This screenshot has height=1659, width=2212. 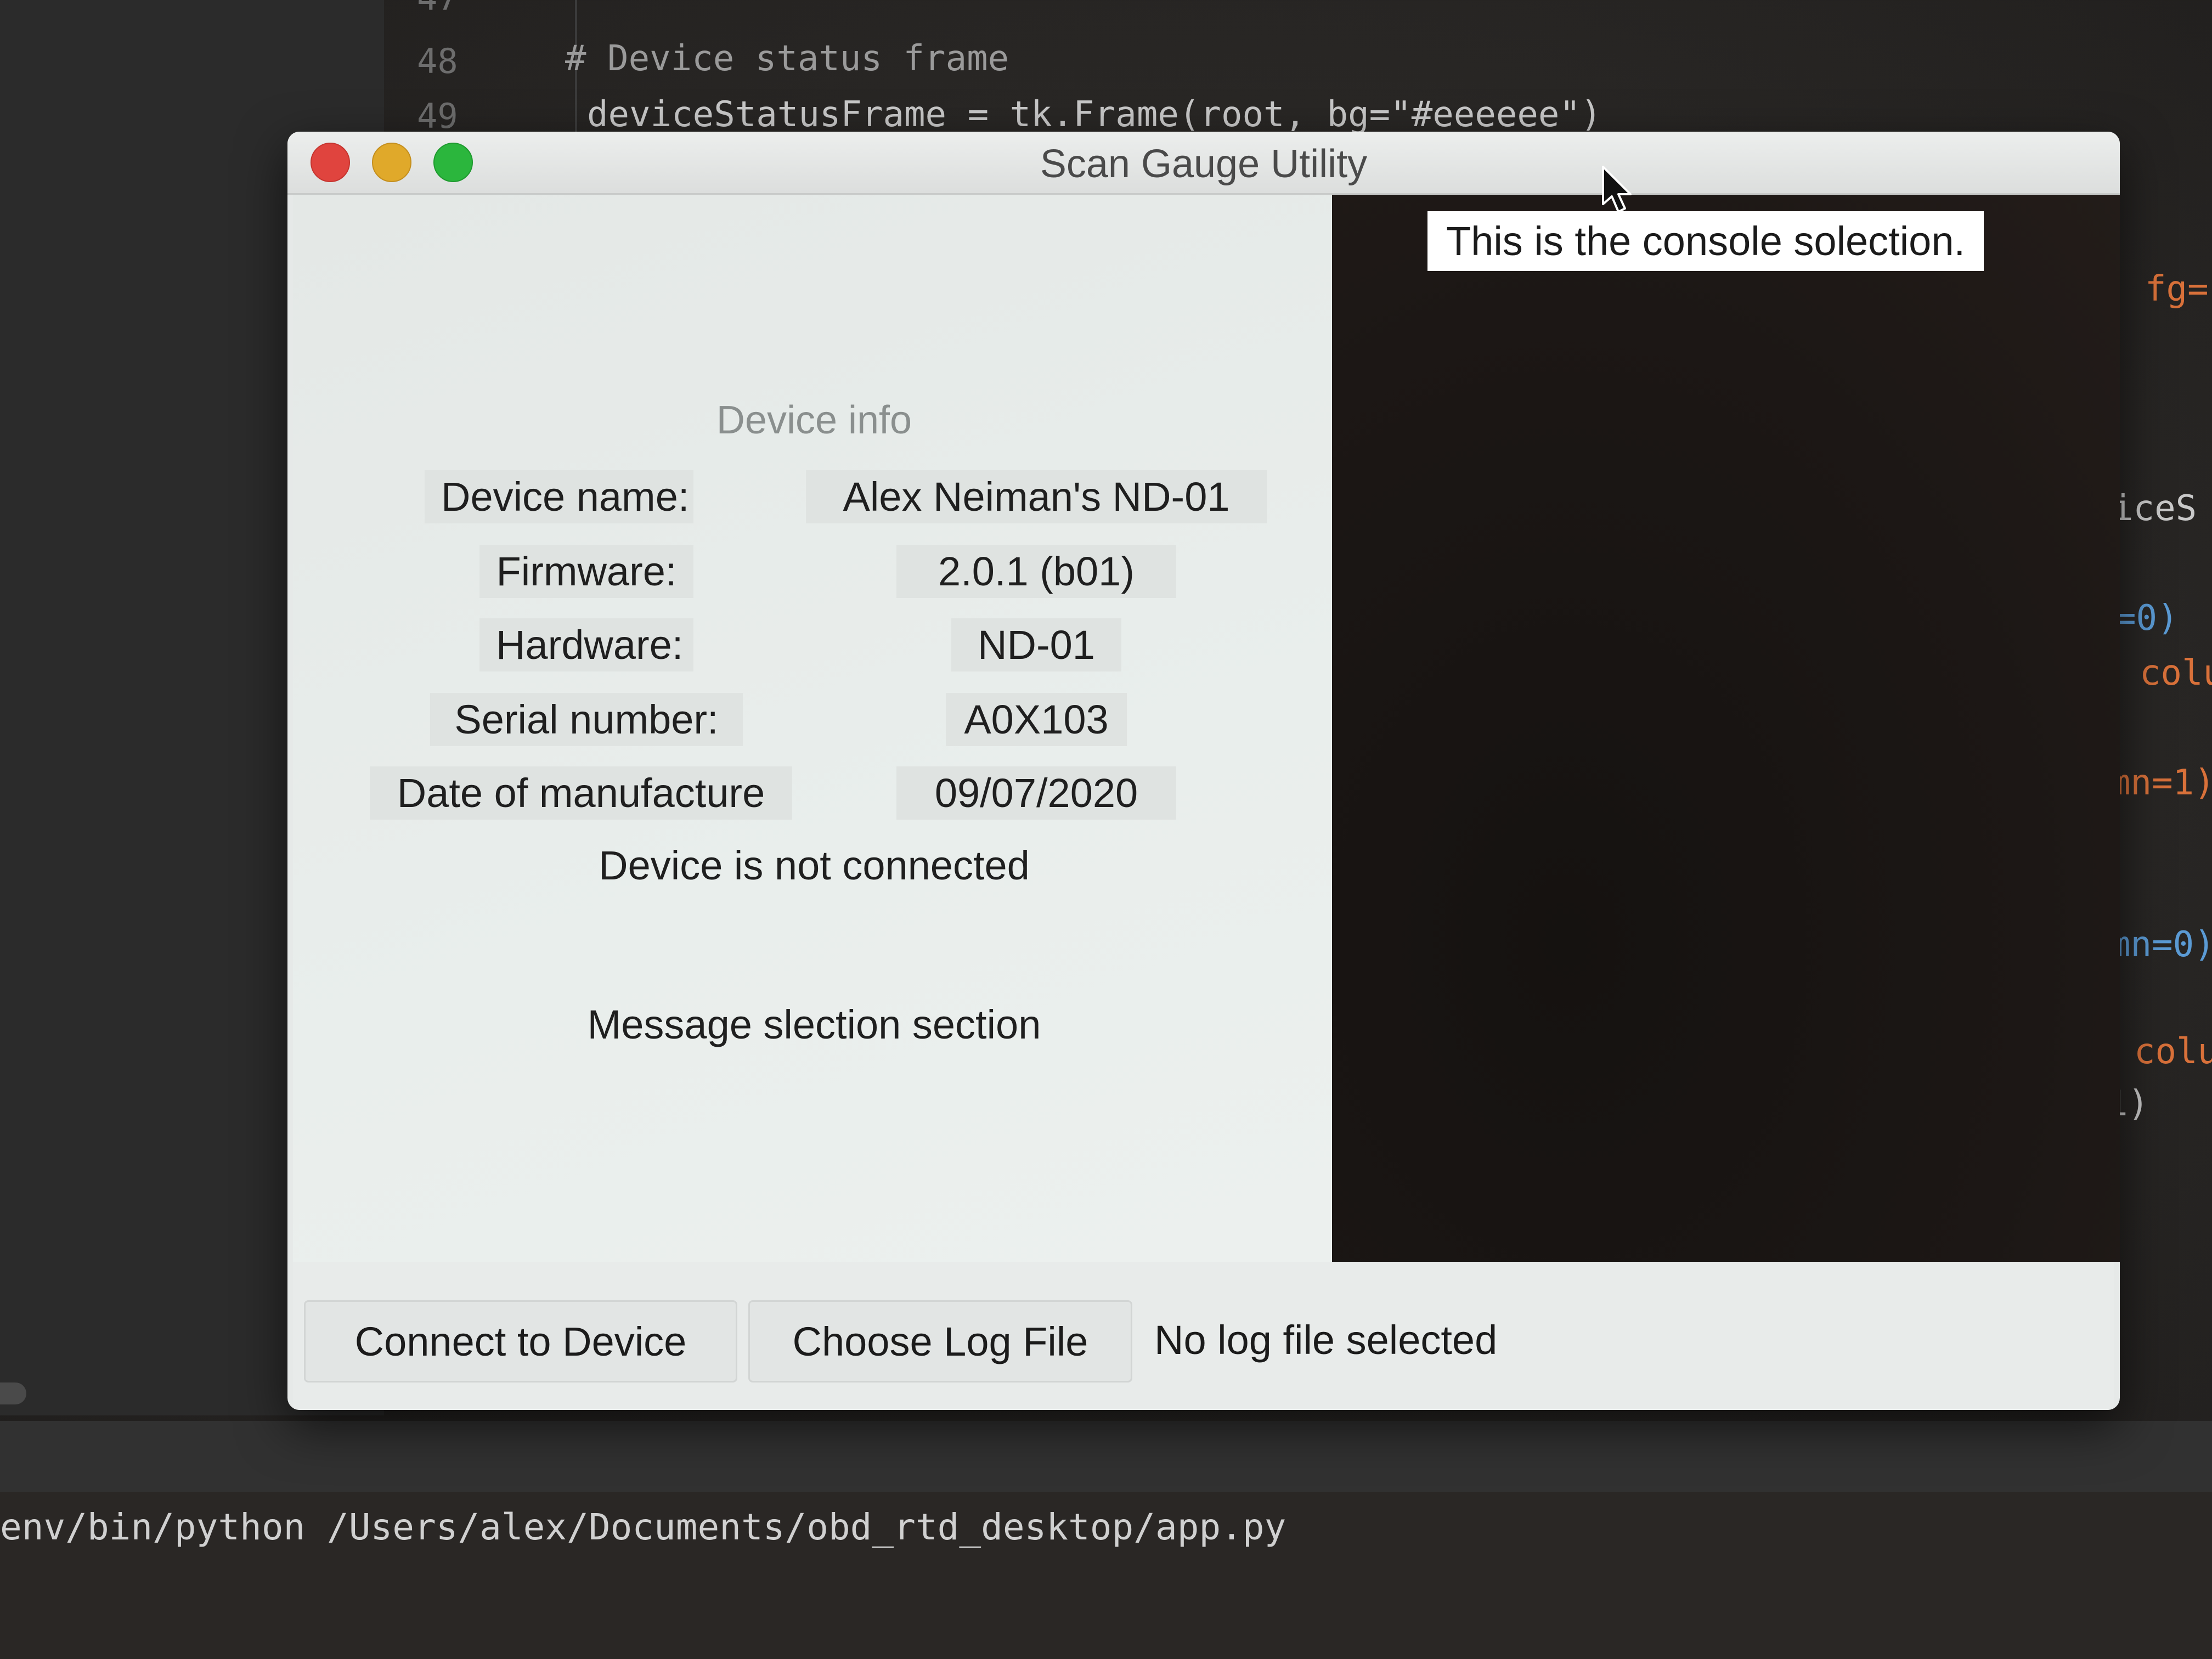 I want to click on device-name-value: Alex Neiman's ND-01, so click(x=1036, y=497).